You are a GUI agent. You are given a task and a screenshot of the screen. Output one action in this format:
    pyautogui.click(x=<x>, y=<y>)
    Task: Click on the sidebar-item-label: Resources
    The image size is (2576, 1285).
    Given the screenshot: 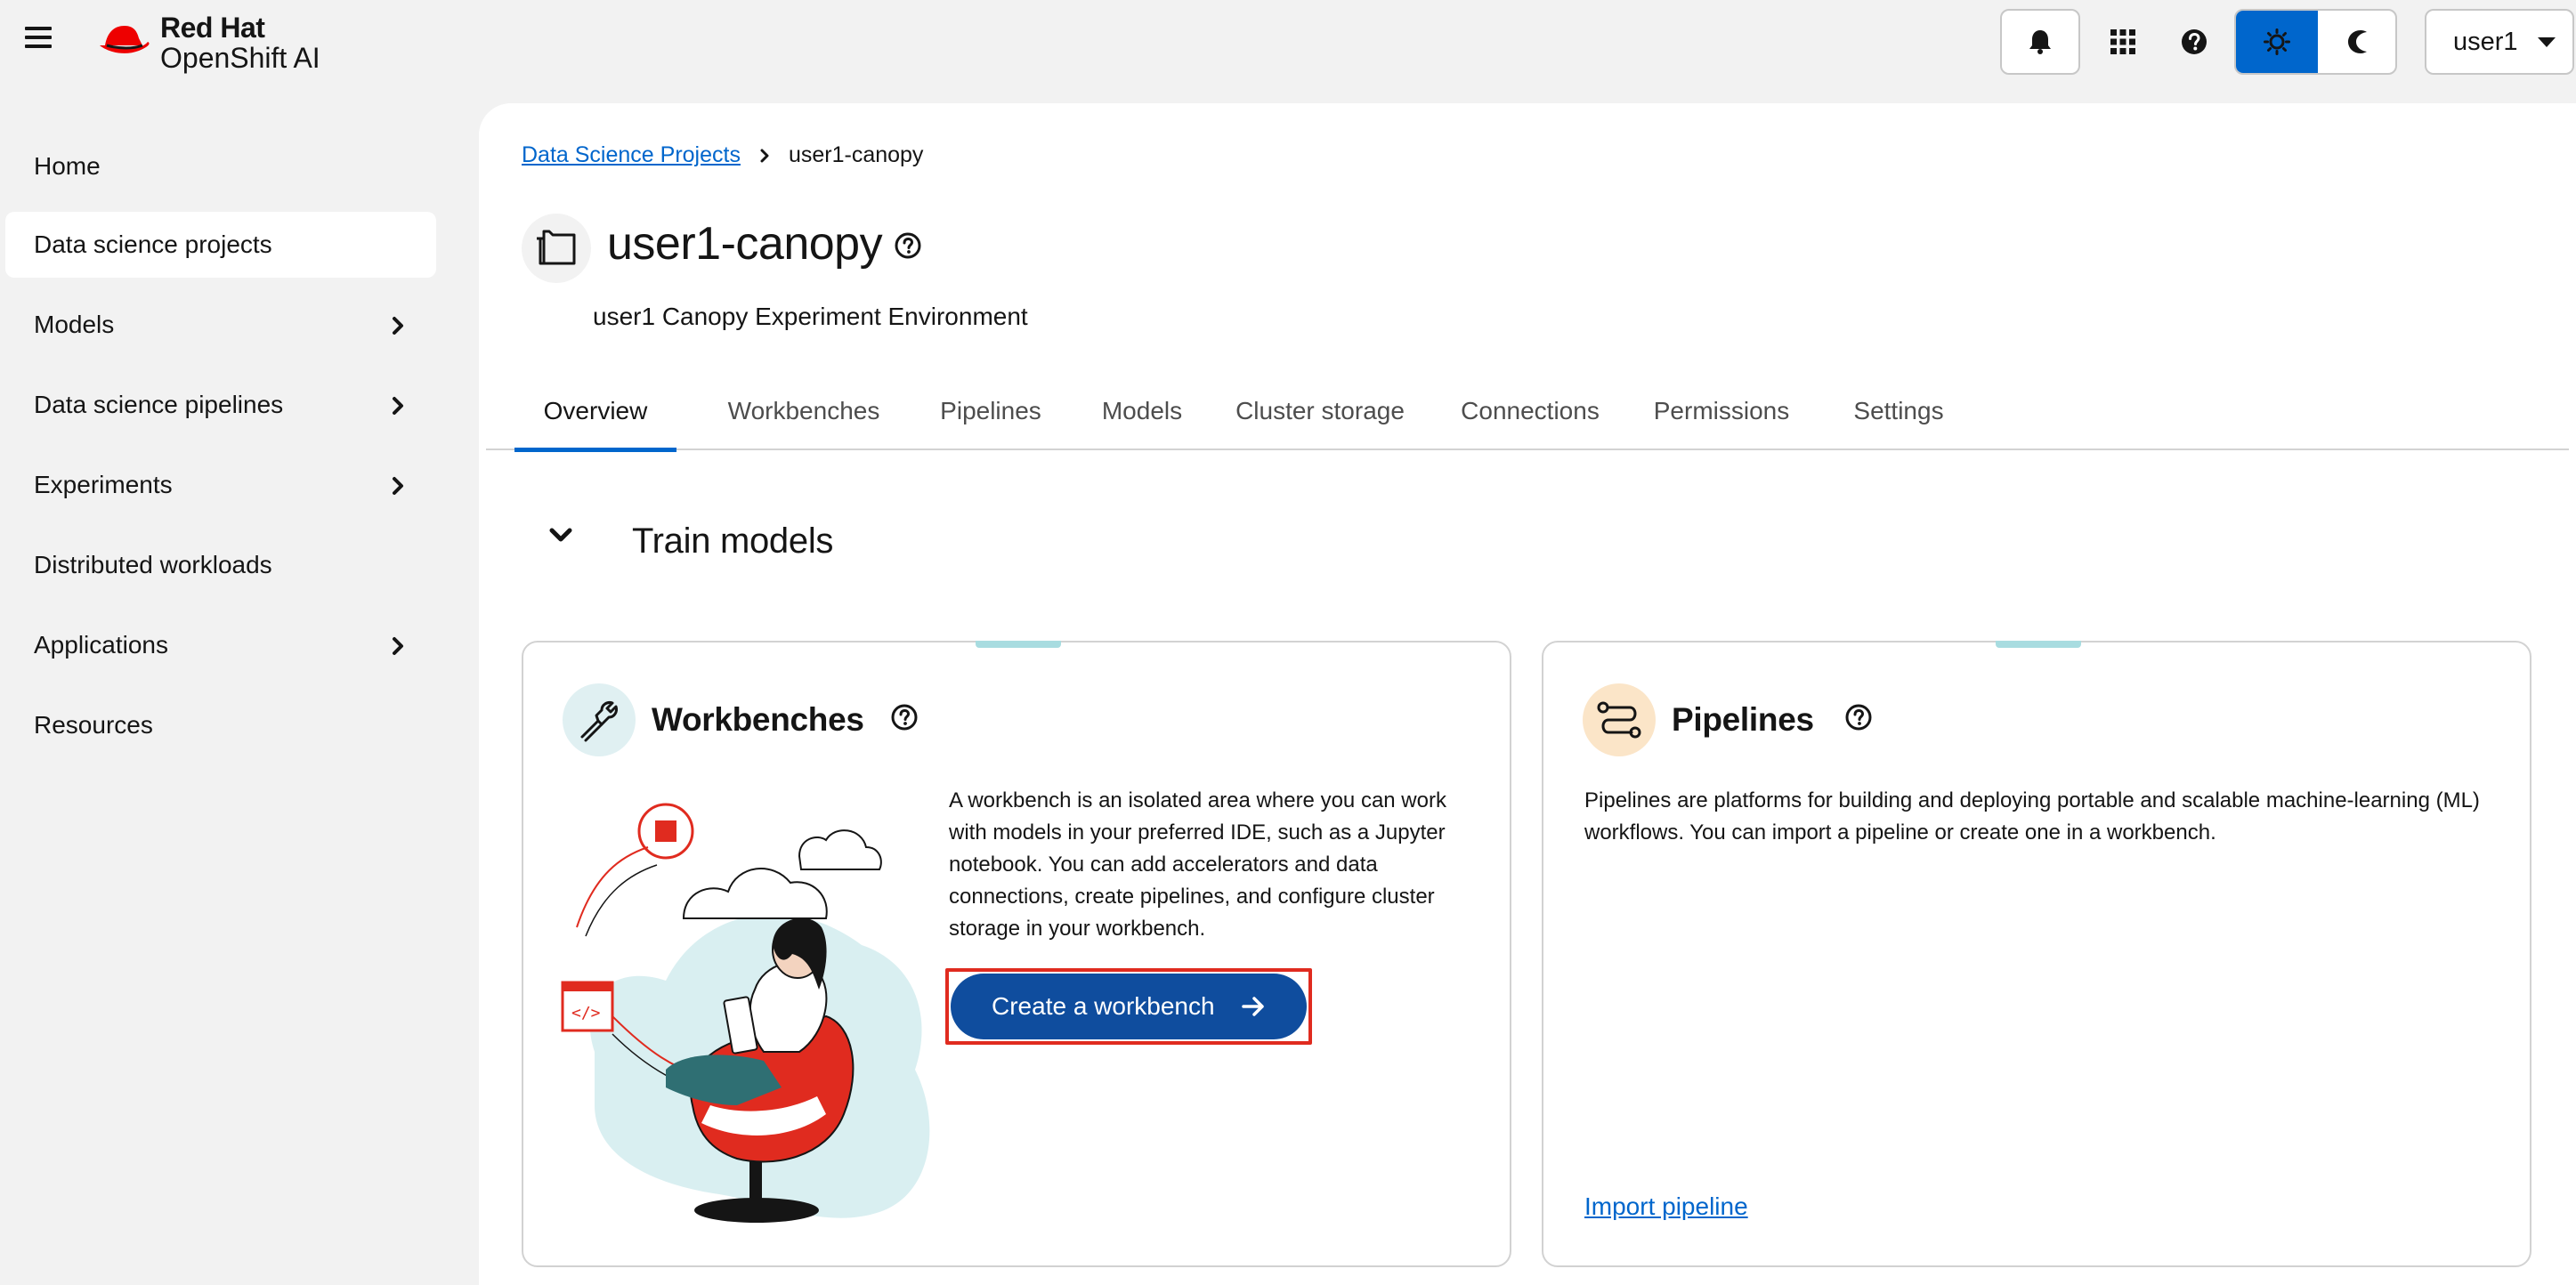 What is the action you would take?
    pyautogui.click(x=94, y=725)
    